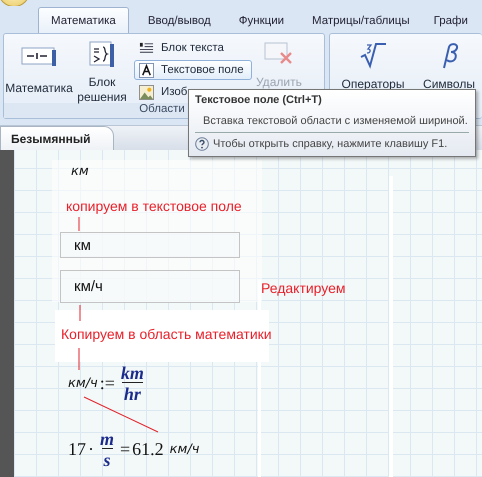 The width and height of the screenshot is (482, 477). Describe the element at coordinates (259, 100) in the screenshot. I see `tooltip-title: Текстовое поле (Ctrl+T)` at that location.